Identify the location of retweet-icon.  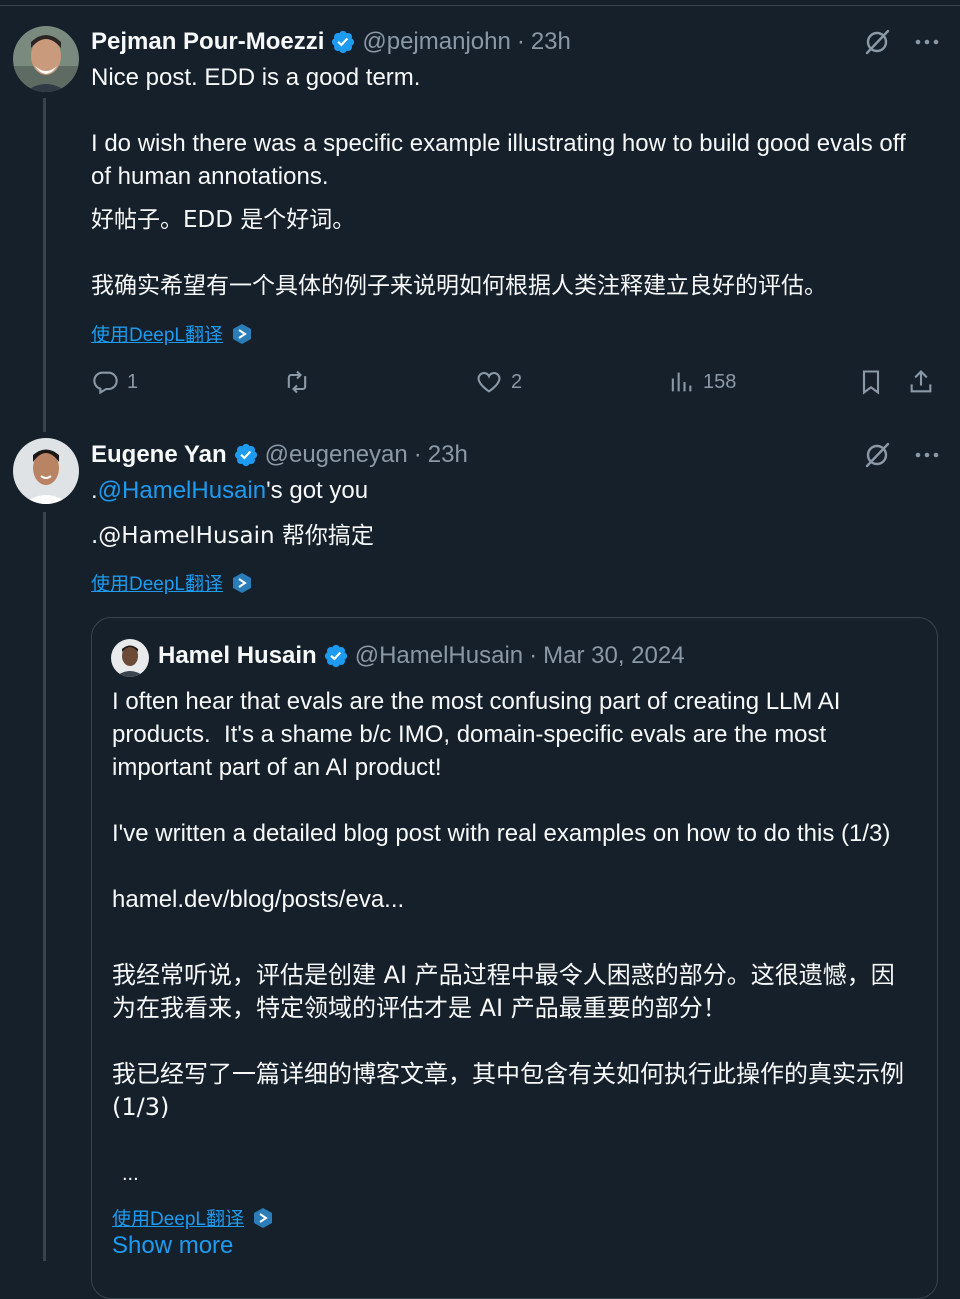
(297, 382).